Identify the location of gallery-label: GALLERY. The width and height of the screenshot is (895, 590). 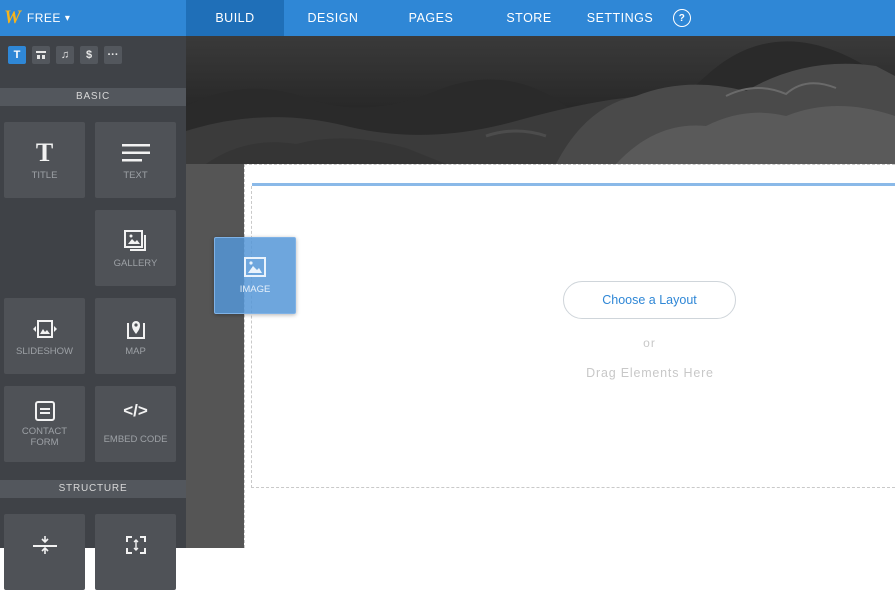
(135, 263).